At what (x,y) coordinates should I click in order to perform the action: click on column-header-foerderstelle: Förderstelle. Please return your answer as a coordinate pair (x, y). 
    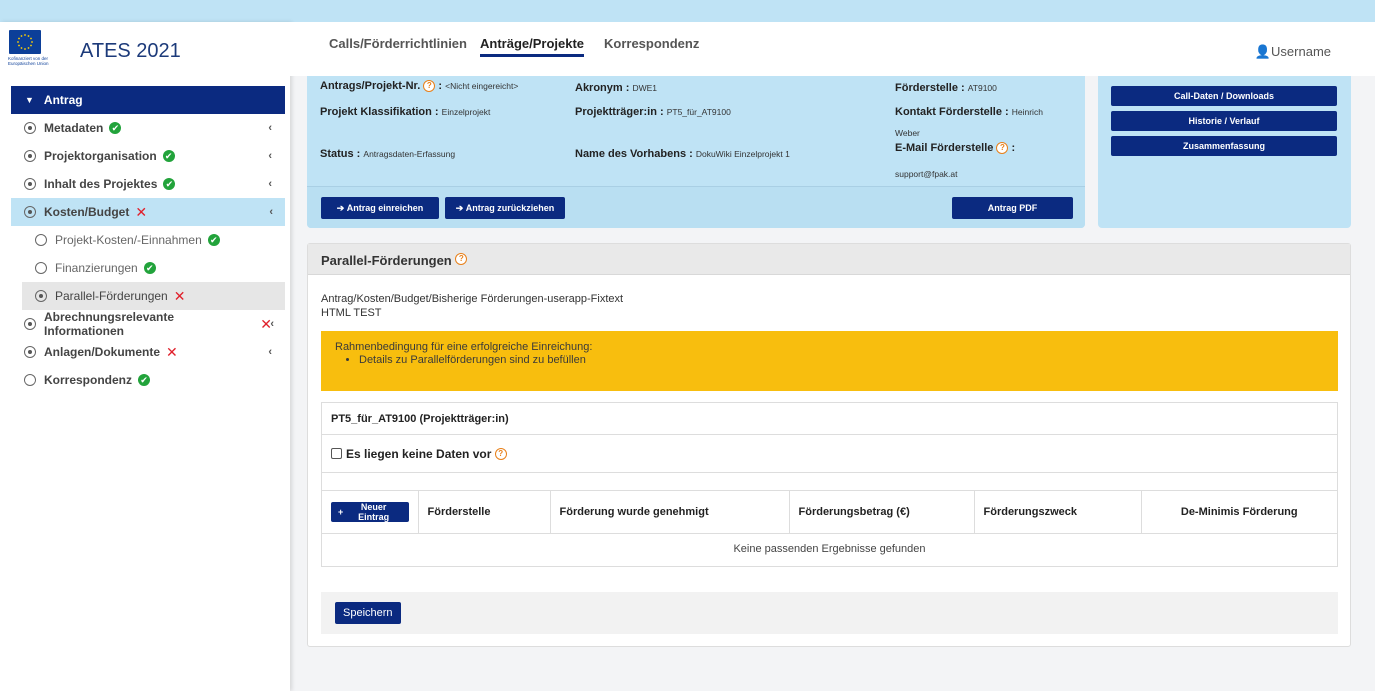
    Looking at the image, I should click on (484, 512).